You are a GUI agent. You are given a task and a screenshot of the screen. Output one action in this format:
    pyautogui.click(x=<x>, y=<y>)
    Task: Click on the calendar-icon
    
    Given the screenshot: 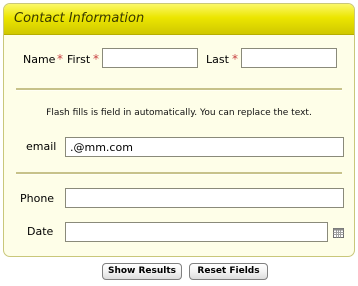 What is the action you would take?
    pyautogui.click(x=338, y=233)
    